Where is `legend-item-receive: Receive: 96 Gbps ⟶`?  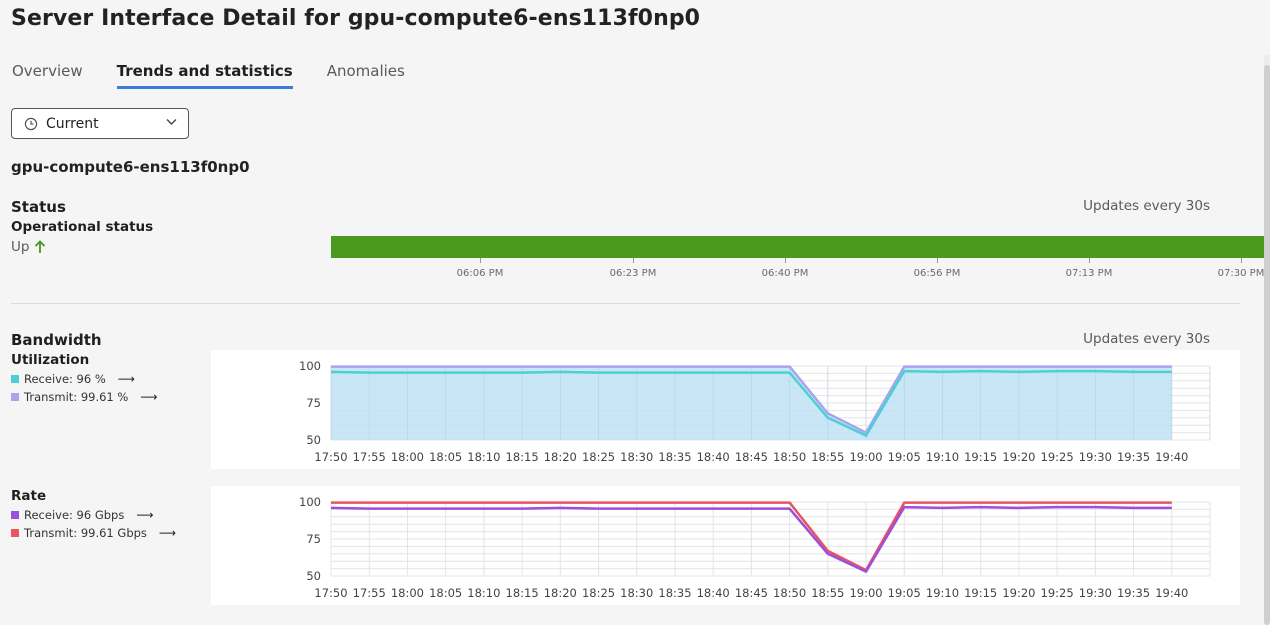 legend-item-receive: Receive: 96 Gbps ⟶ is located at coordinates (93, 515).